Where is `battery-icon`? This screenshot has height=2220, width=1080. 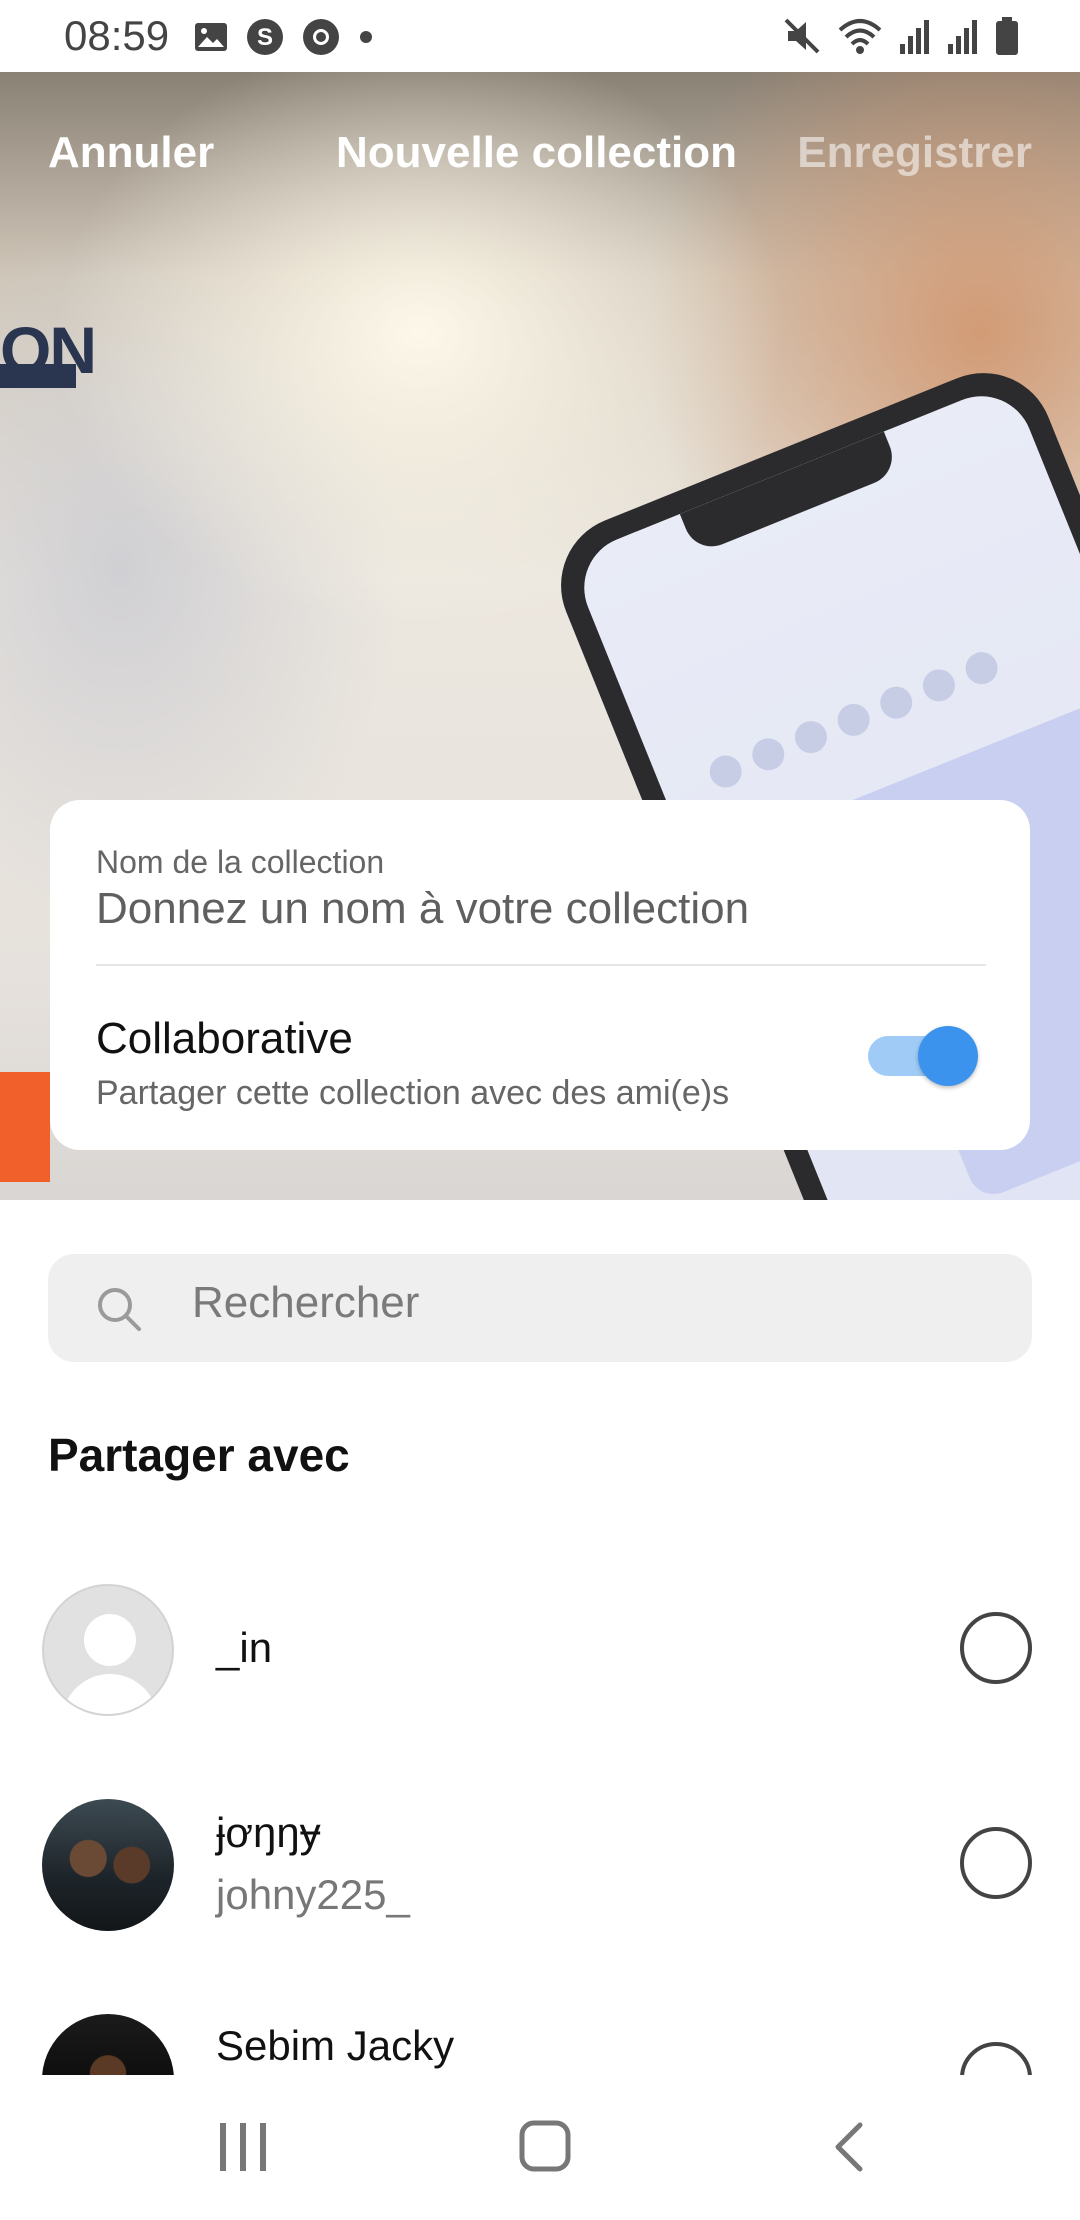
battery-icon is located at coordinates (1007, 38).